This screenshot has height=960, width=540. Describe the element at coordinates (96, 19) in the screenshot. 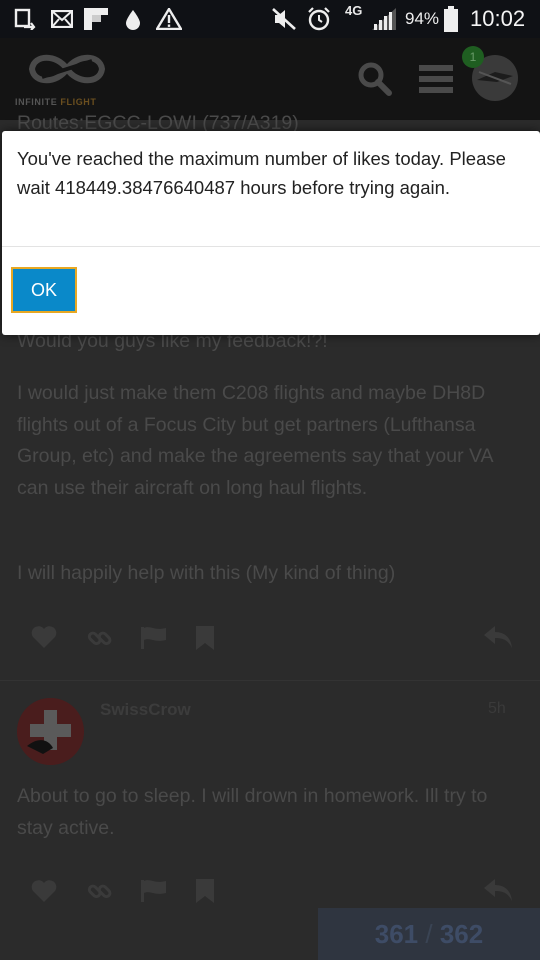

I see `flipboard-icon` at that location.